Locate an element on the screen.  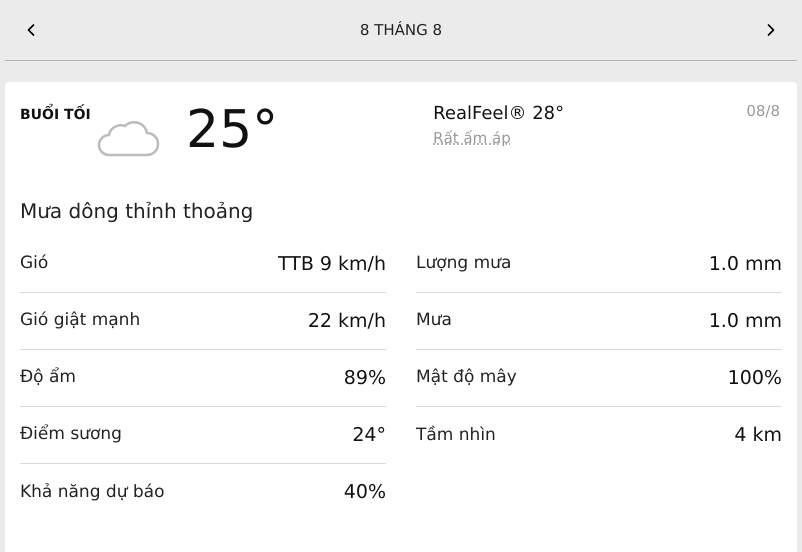
detail-label: Khả năng dự báo is located at coordinates (92, 492).